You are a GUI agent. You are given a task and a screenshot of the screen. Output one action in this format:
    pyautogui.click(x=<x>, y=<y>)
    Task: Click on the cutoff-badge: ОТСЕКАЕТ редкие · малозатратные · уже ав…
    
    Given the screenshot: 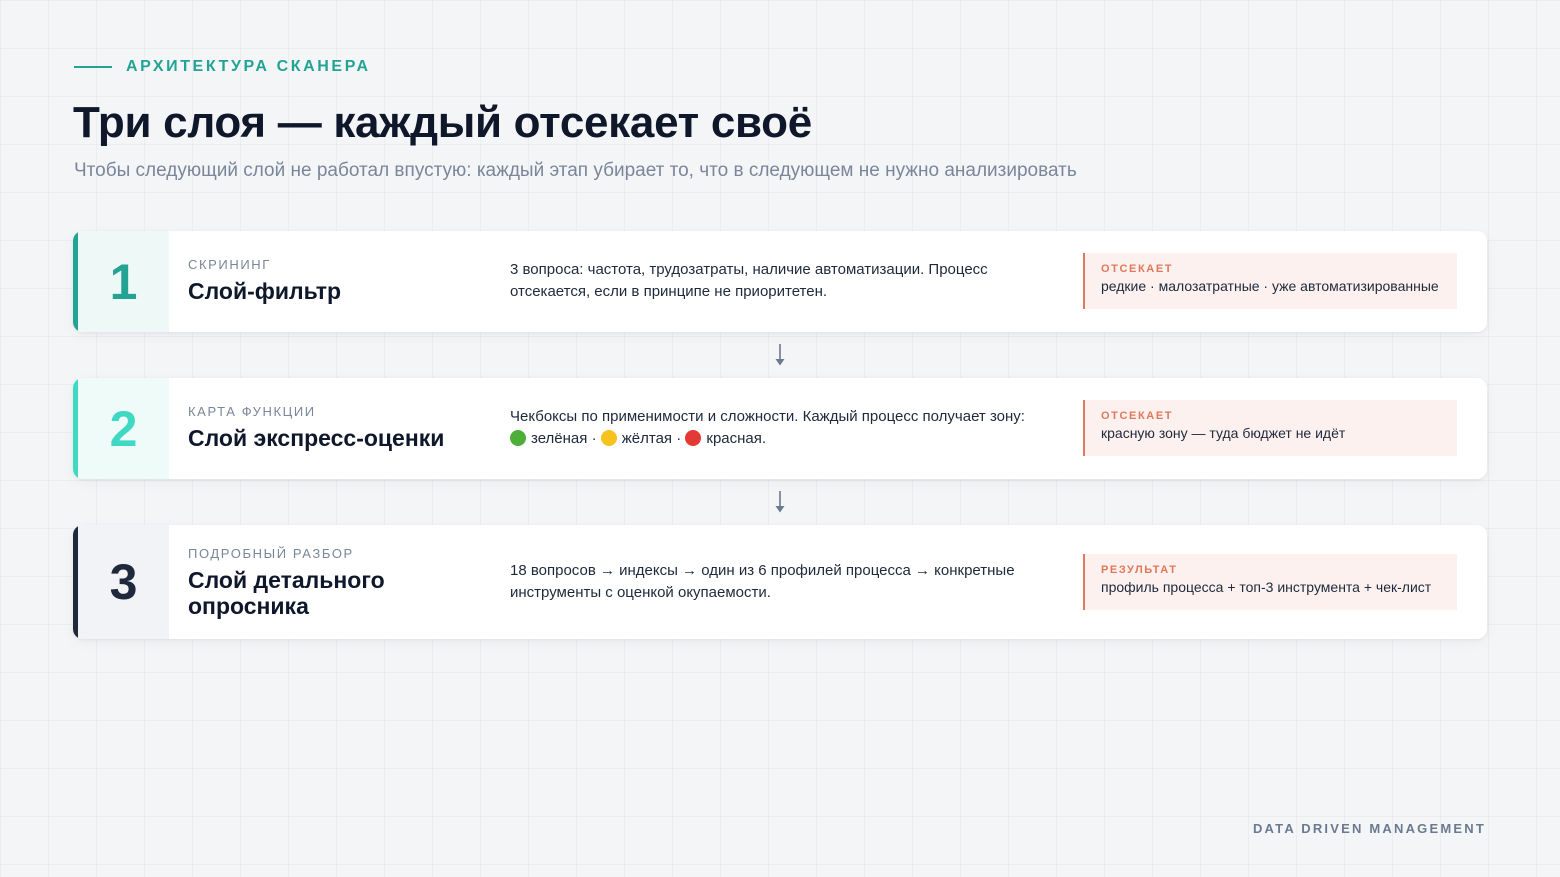 What is the action you would take?
    pyautogui.click(x=1270, y=281)
    